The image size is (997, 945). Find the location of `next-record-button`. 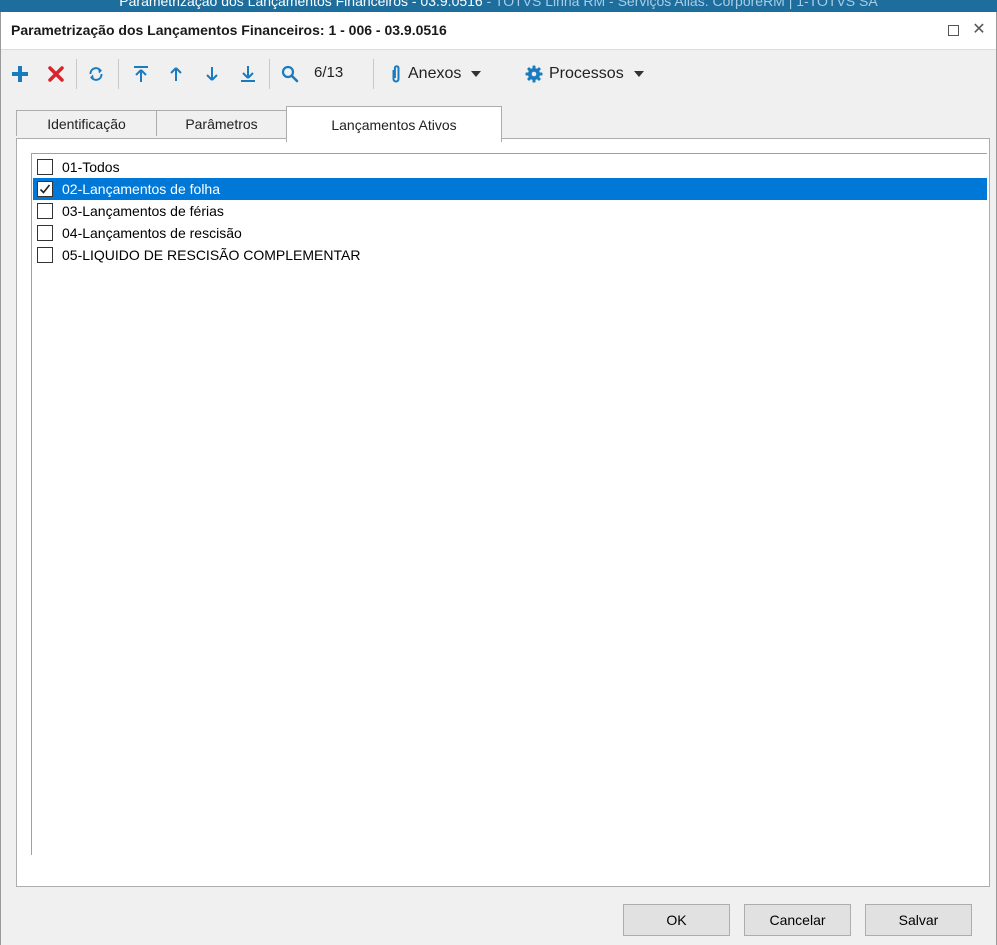

next-record-button is located at coordinates (212, 74).